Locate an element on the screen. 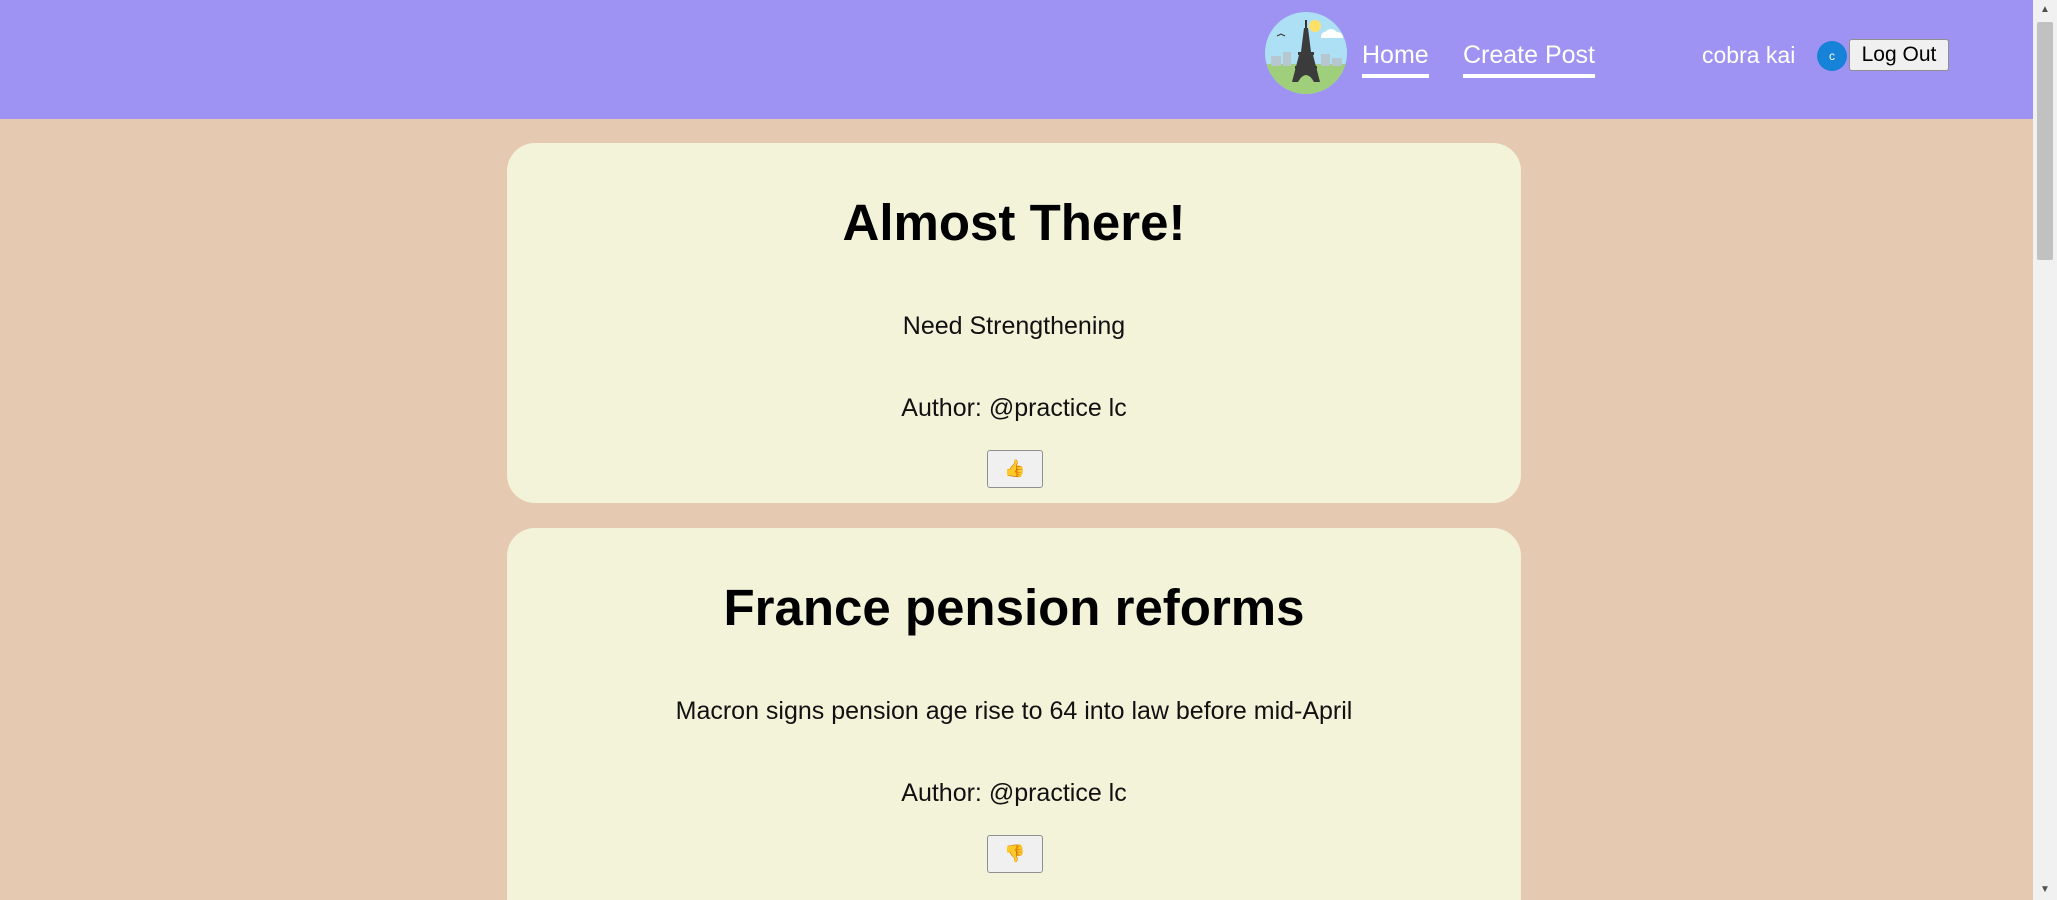  username-label: cobra kai is located at coordinates (1749, 55).